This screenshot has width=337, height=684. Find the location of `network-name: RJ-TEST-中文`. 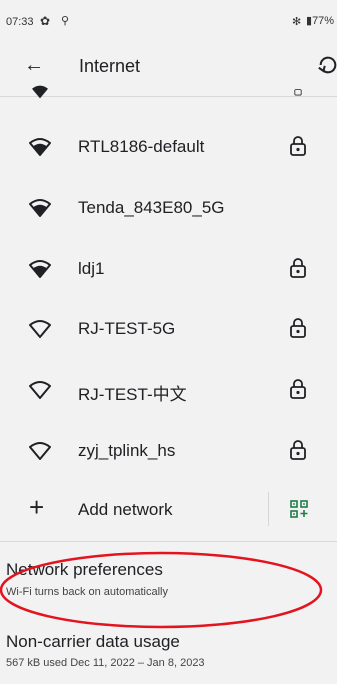

network-name: RJ-TEST-中文 is located at coordinates (132, 394).